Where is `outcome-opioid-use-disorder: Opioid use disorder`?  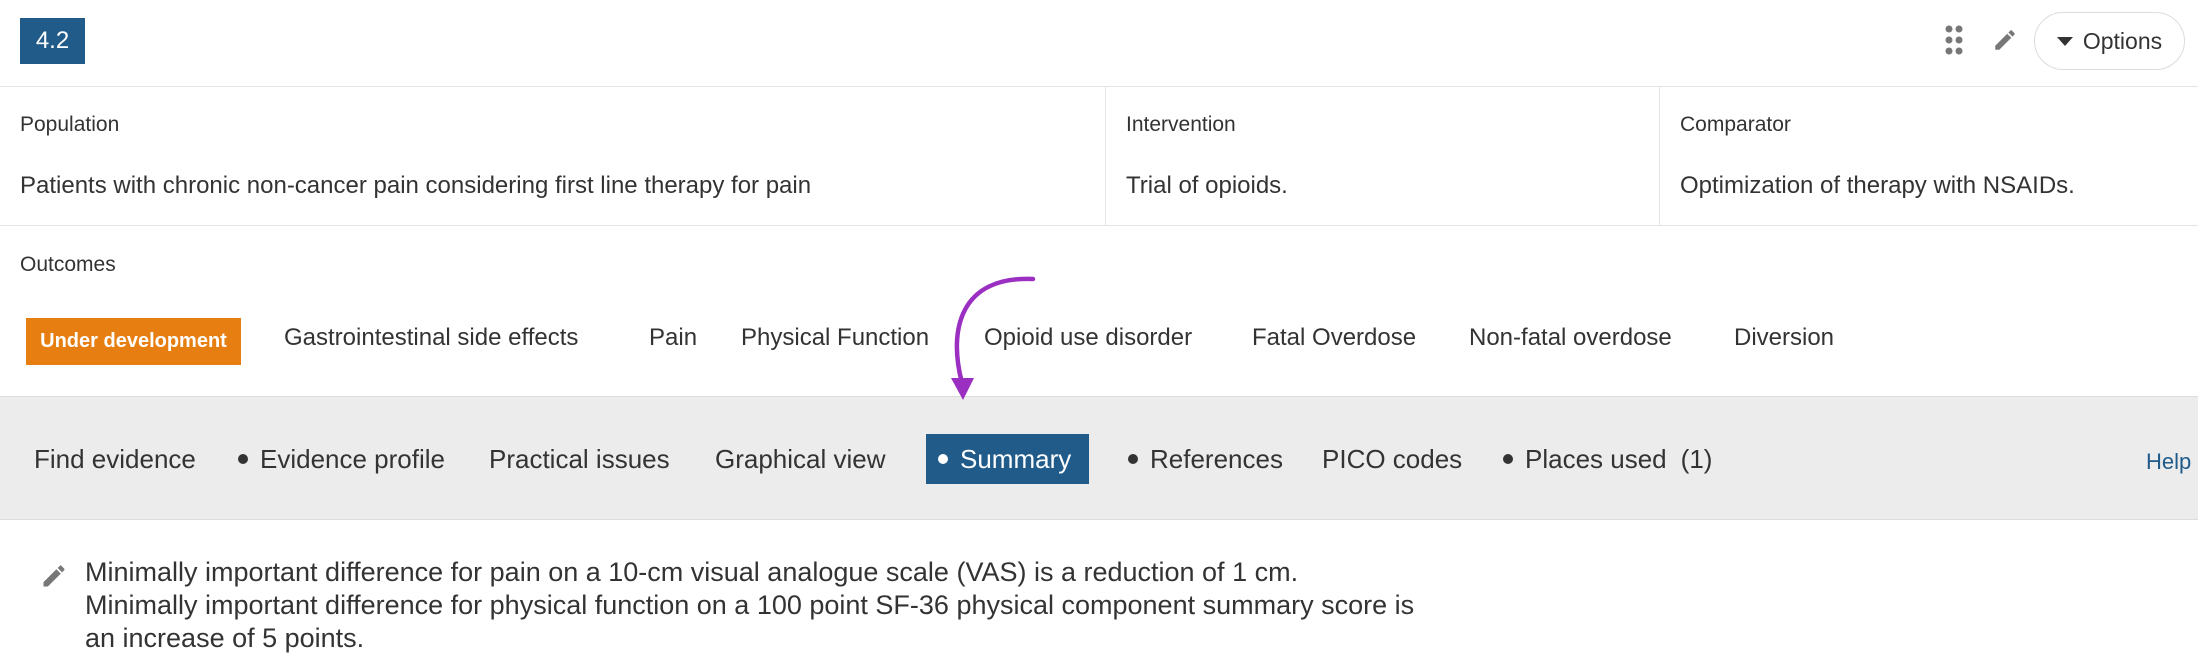
outcome-opioid-use-disorder: Opioid use disorder is located at coordinates (1088, 338).